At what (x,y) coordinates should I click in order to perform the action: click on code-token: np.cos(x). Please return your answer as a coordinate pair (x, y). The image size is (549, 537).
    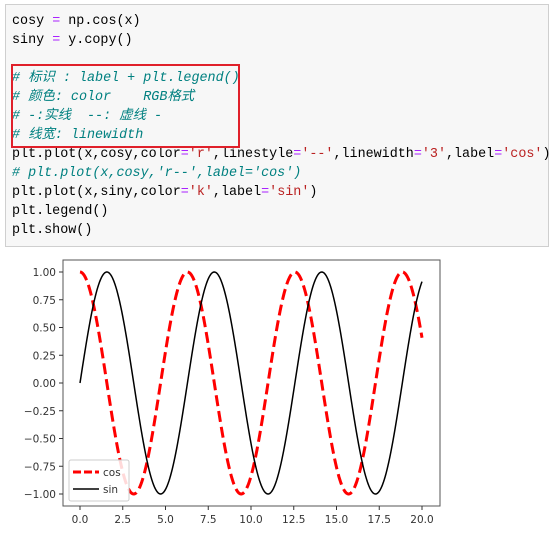
    Looking at the image, I should click on (100, 21).